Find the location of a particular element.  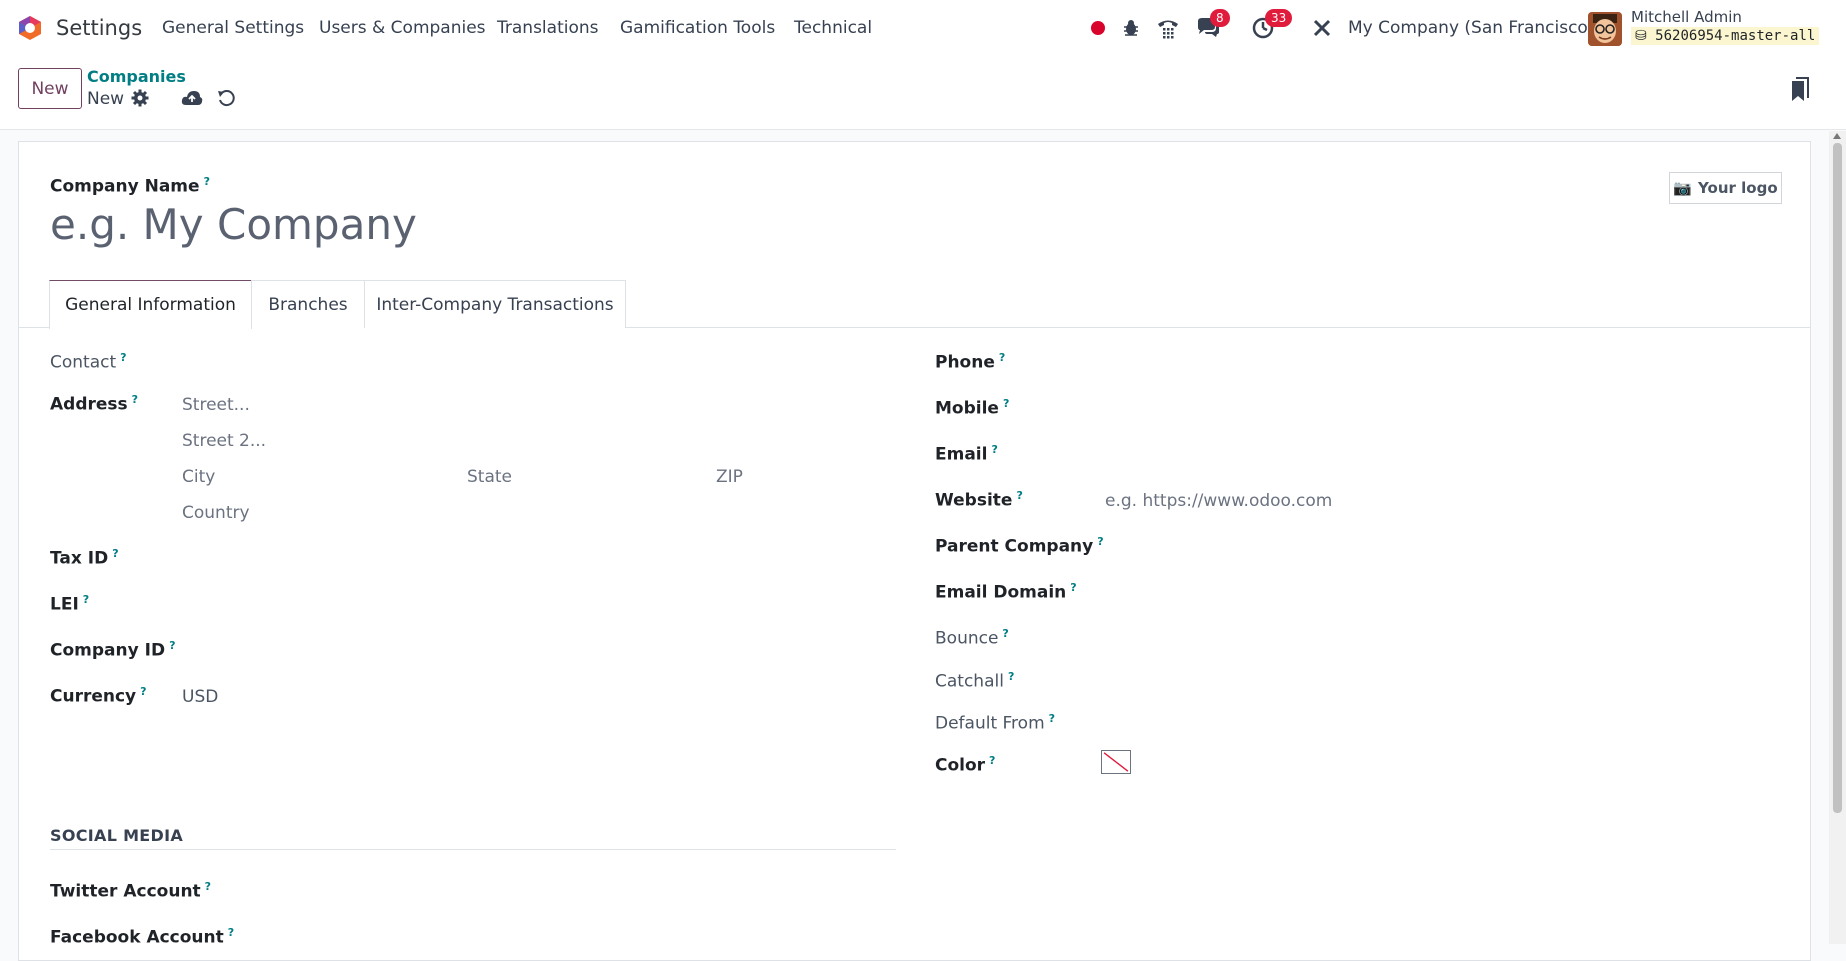

parent-company-label: Parent Company? is located at coordinates (1019, 546).